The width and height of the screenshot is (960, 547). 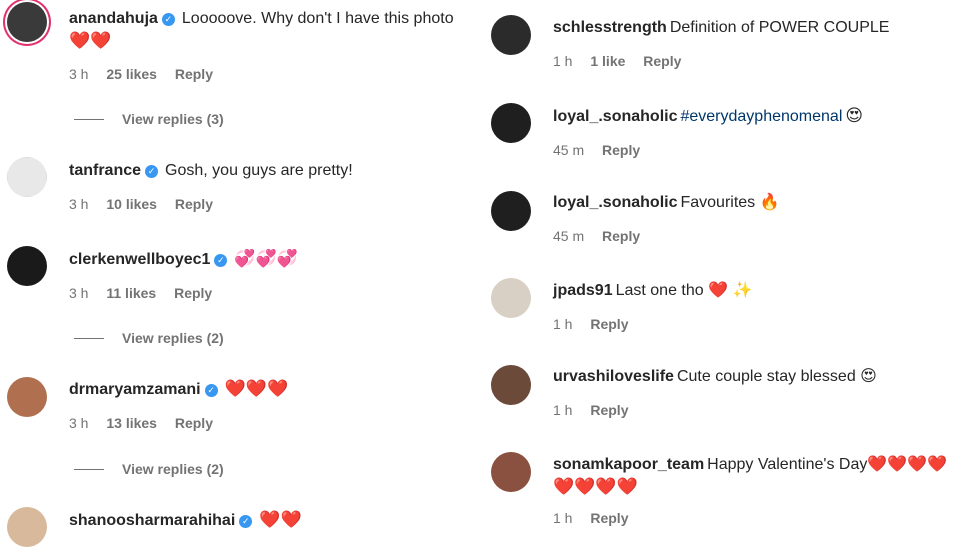 What do you see at coordinates (131, 204) in the screenshot?
I see `comment-likes: 10 likes` at bounding box center [131, 204].